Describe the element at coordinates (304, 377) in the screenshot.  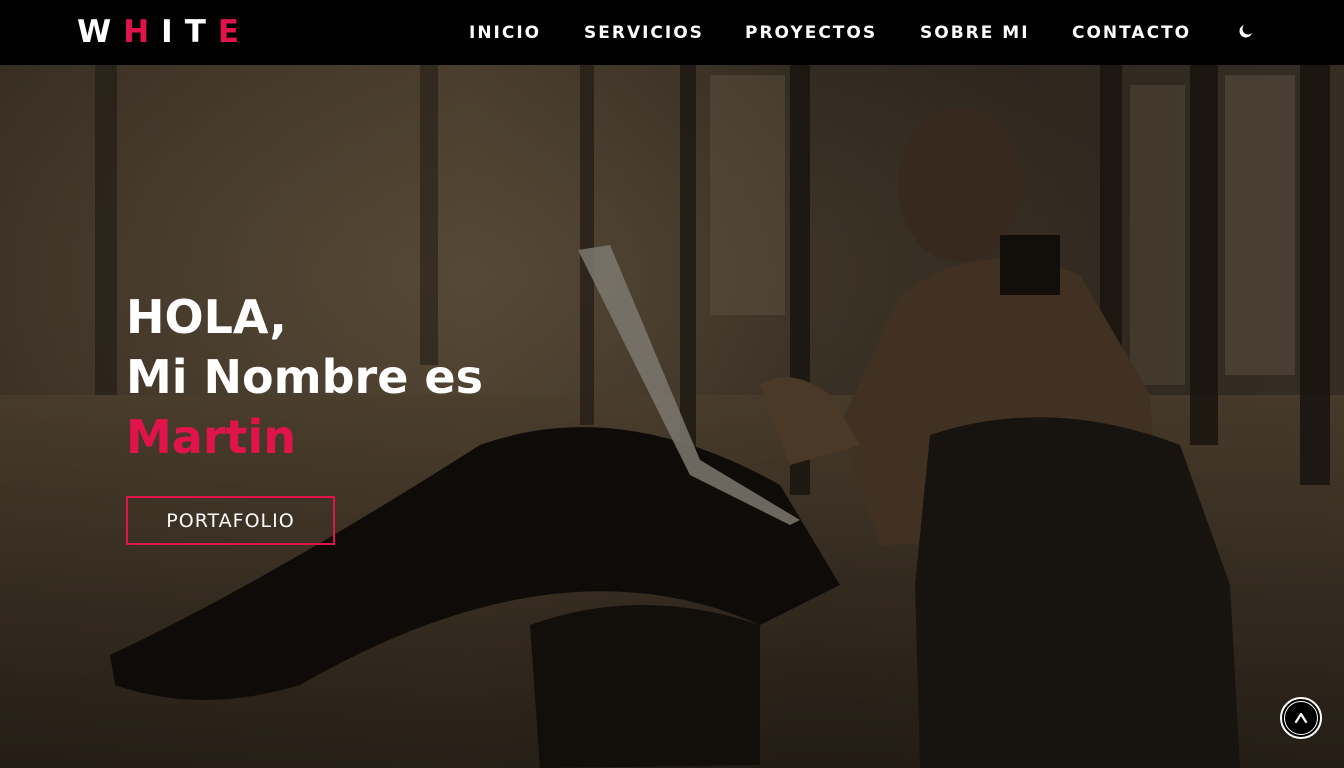
I see `hero-intro: Mi Nombre es` at that location.